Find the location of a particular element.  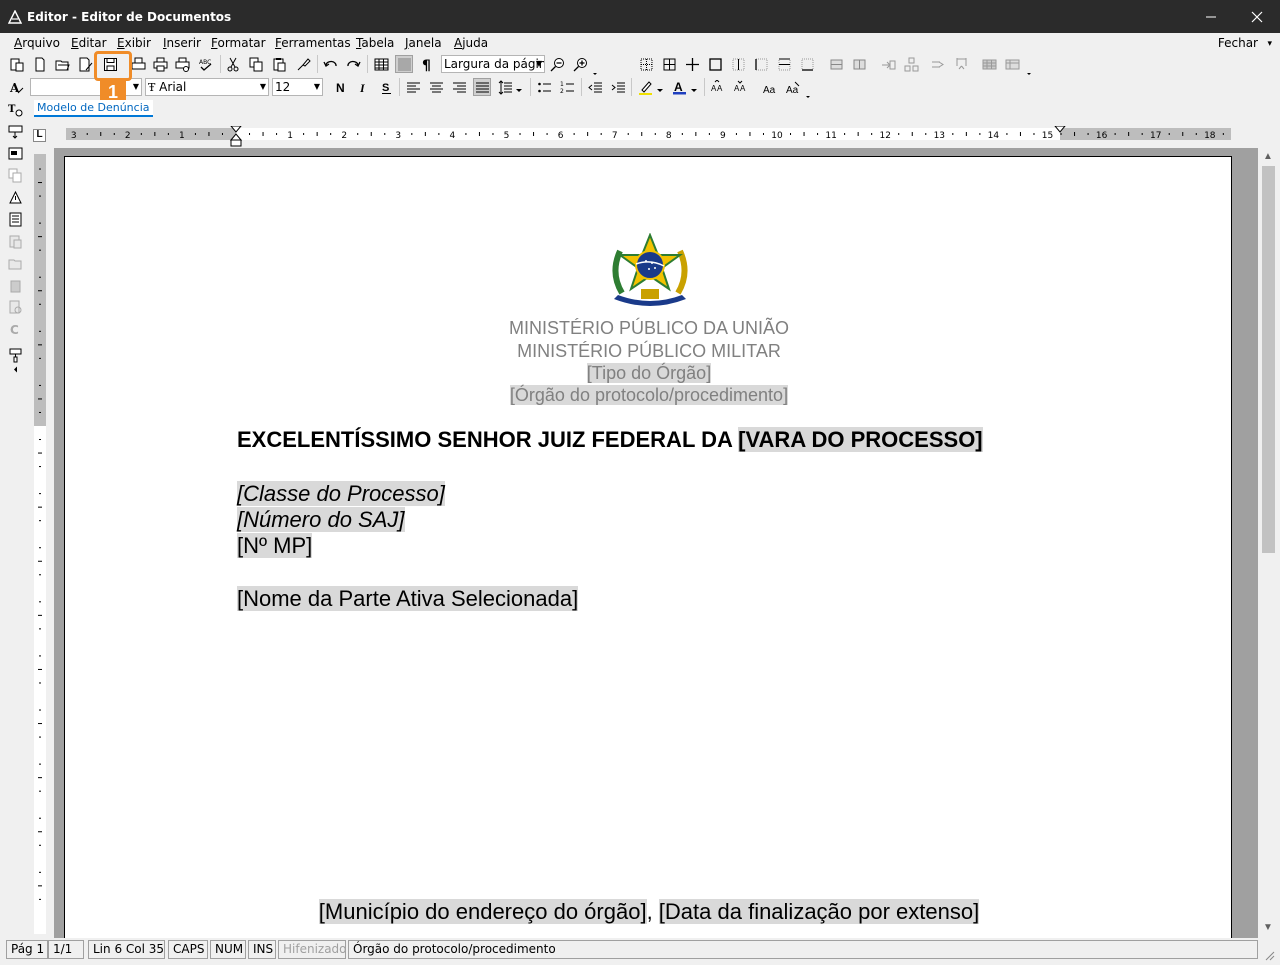

merge-cells-button is located at coordinates (836, 64).